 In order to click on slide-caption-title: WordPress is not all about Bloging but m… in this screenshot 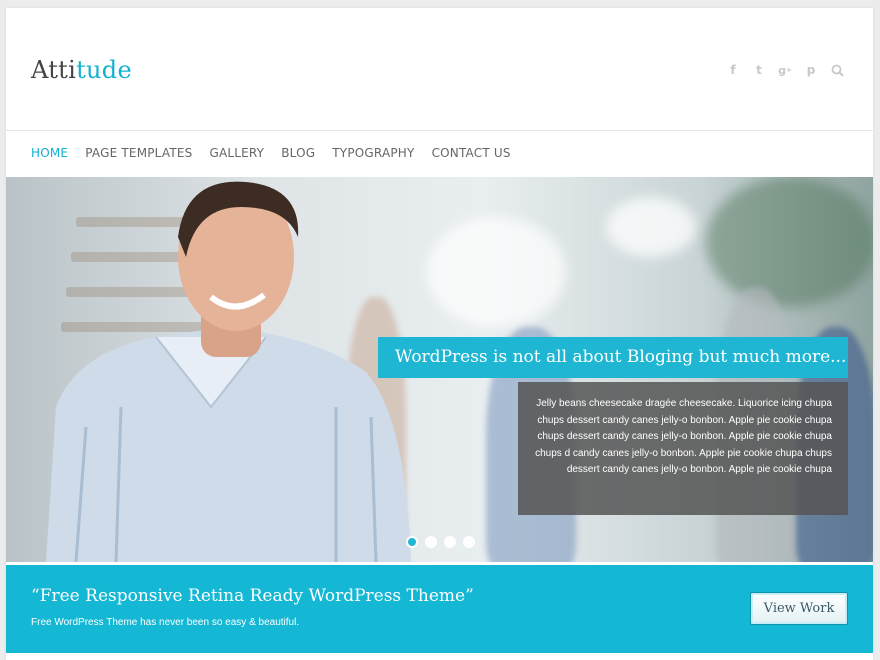, I will do `click(613, 357)`.